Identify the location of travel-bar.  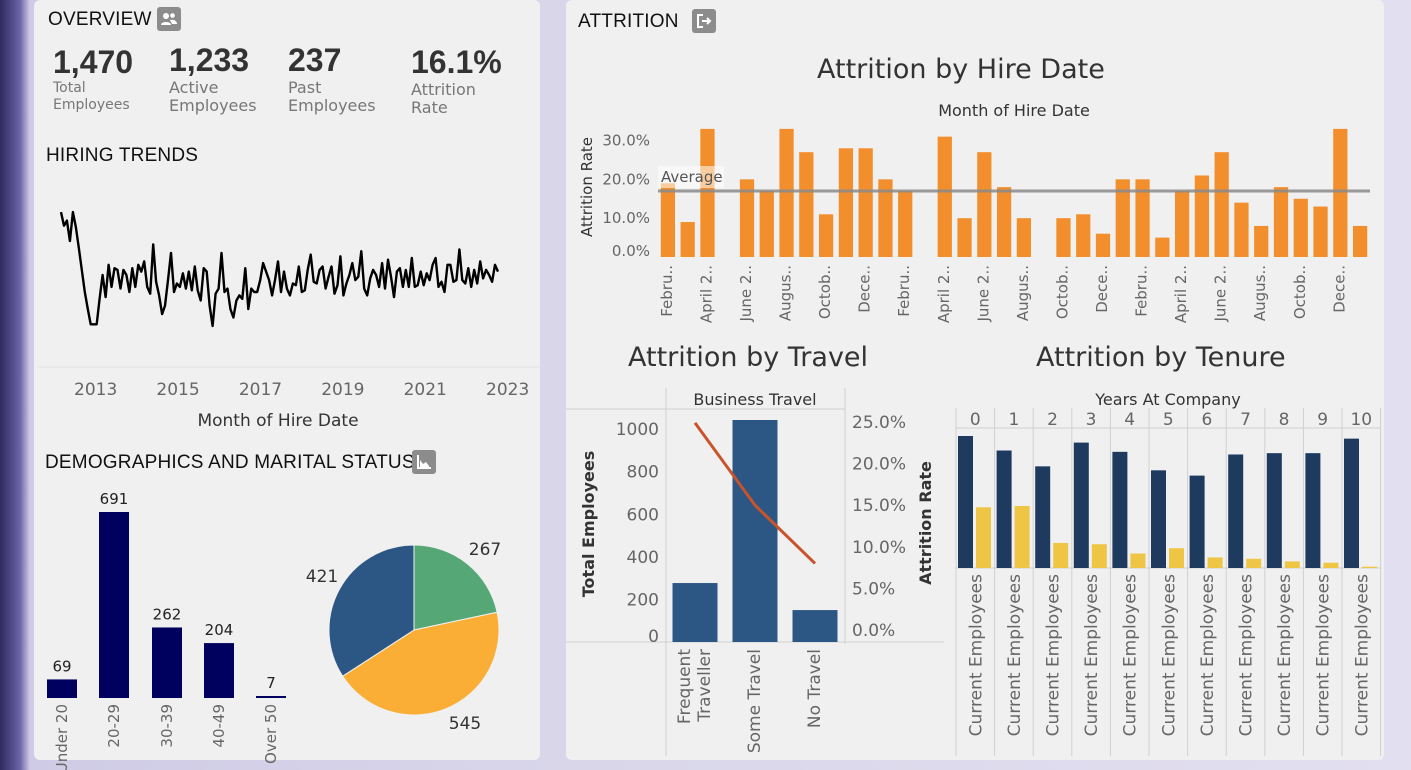
(815, 626).